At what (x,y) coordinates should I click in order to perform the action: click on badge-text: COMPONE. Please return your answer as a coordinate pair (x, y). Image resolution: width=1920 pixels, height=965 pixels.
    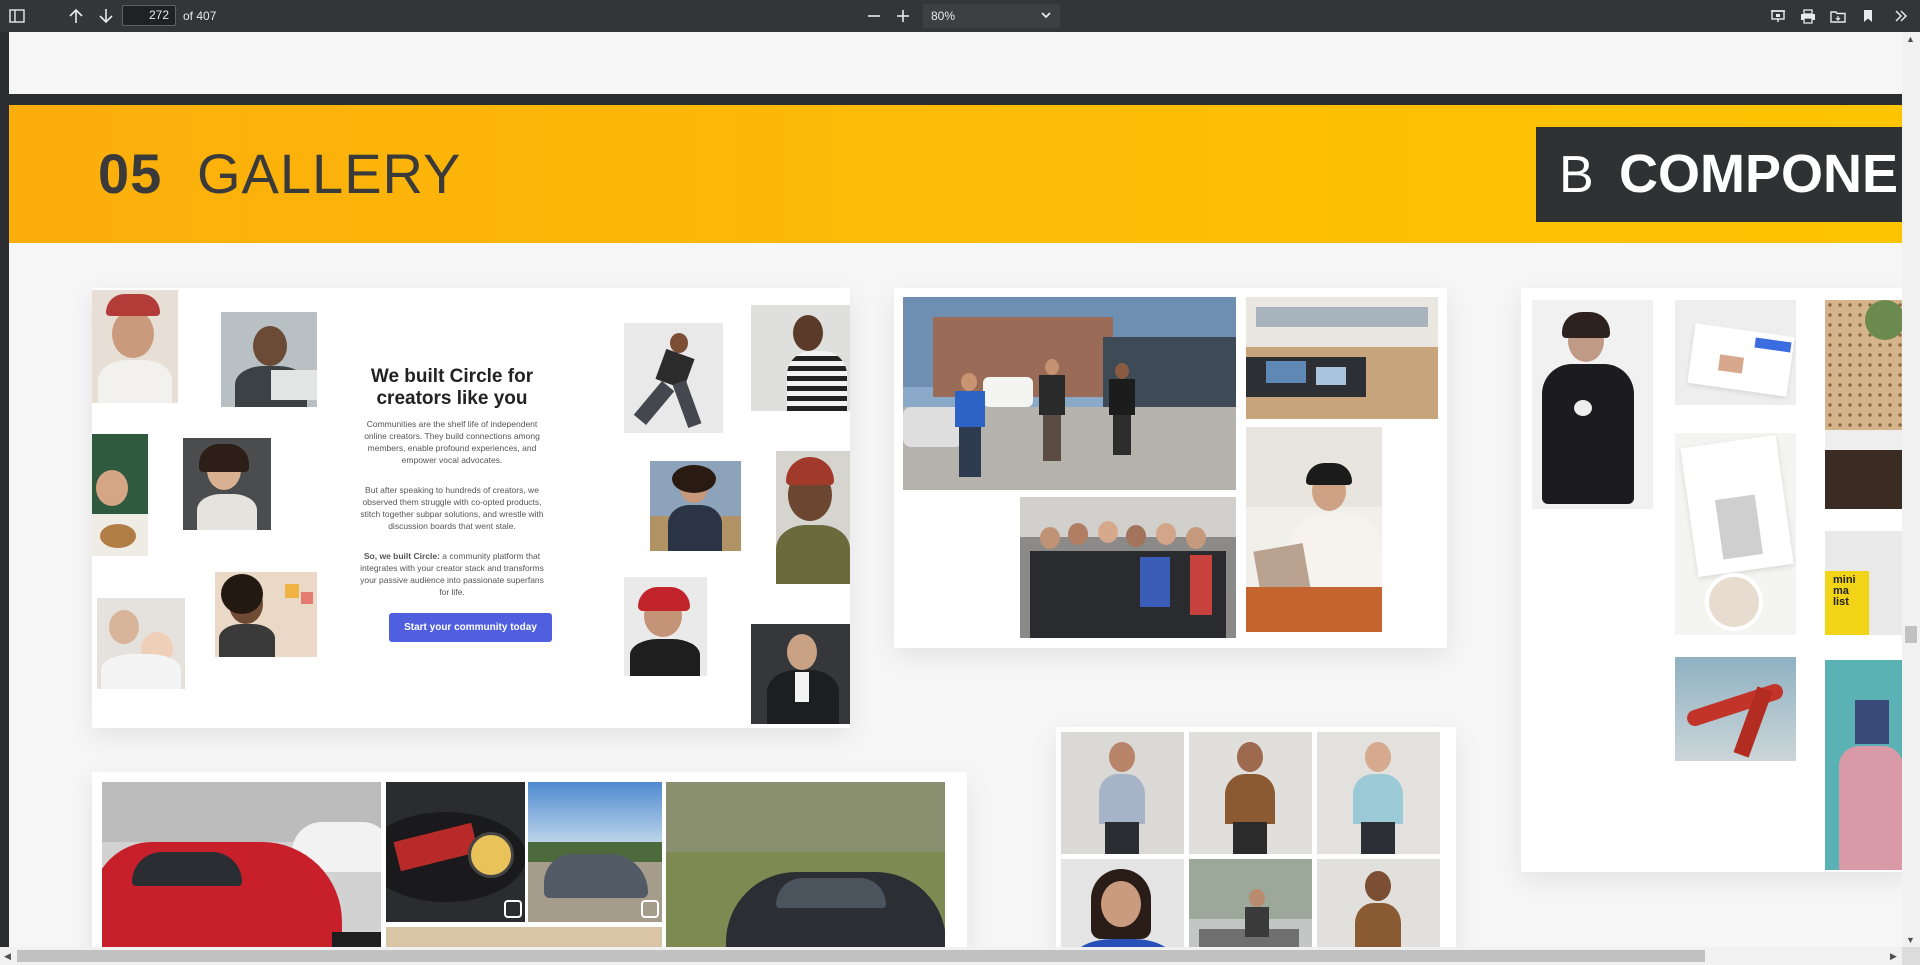
    Looking at the image, I should click on (1759, 174).